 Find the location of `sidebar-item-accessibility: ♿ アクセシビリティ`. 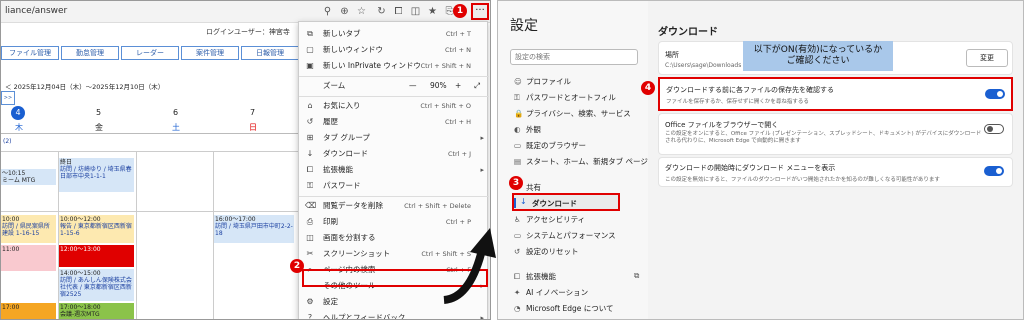

sidebar-item-accessibility: ♿ アクセシビリティ is located at coordinates (549, 219).